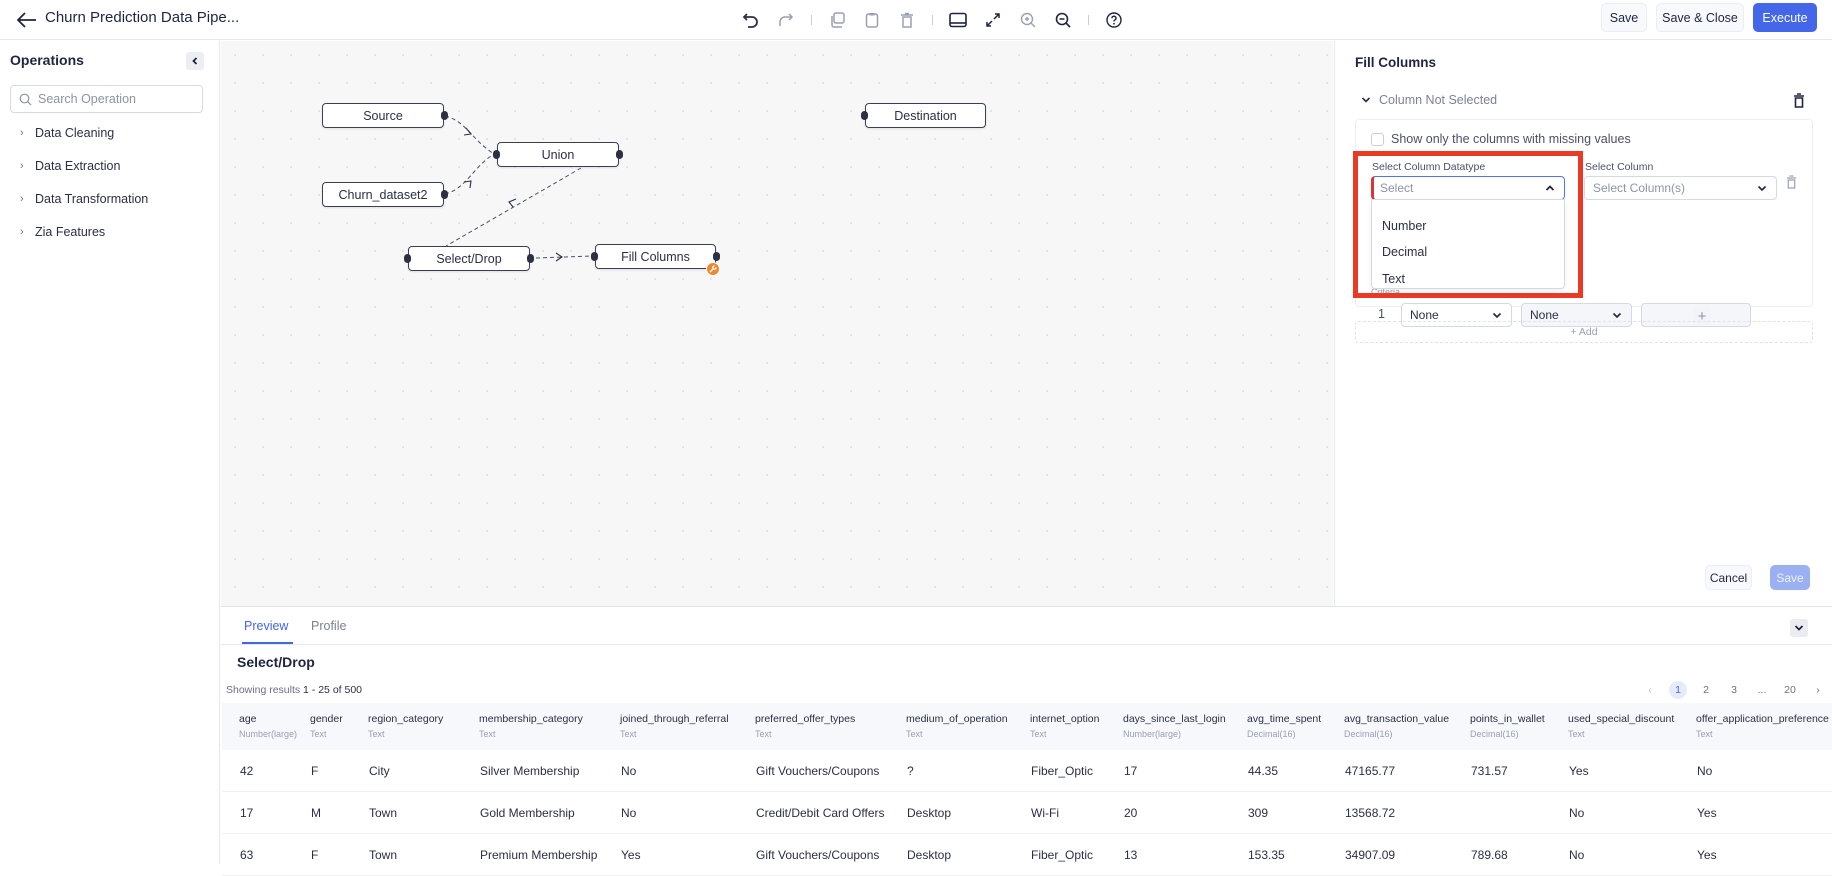  What do you see at coordinates (837, 20) in the screenshot?
I see `copy-button` at bounding box center [837, 20].